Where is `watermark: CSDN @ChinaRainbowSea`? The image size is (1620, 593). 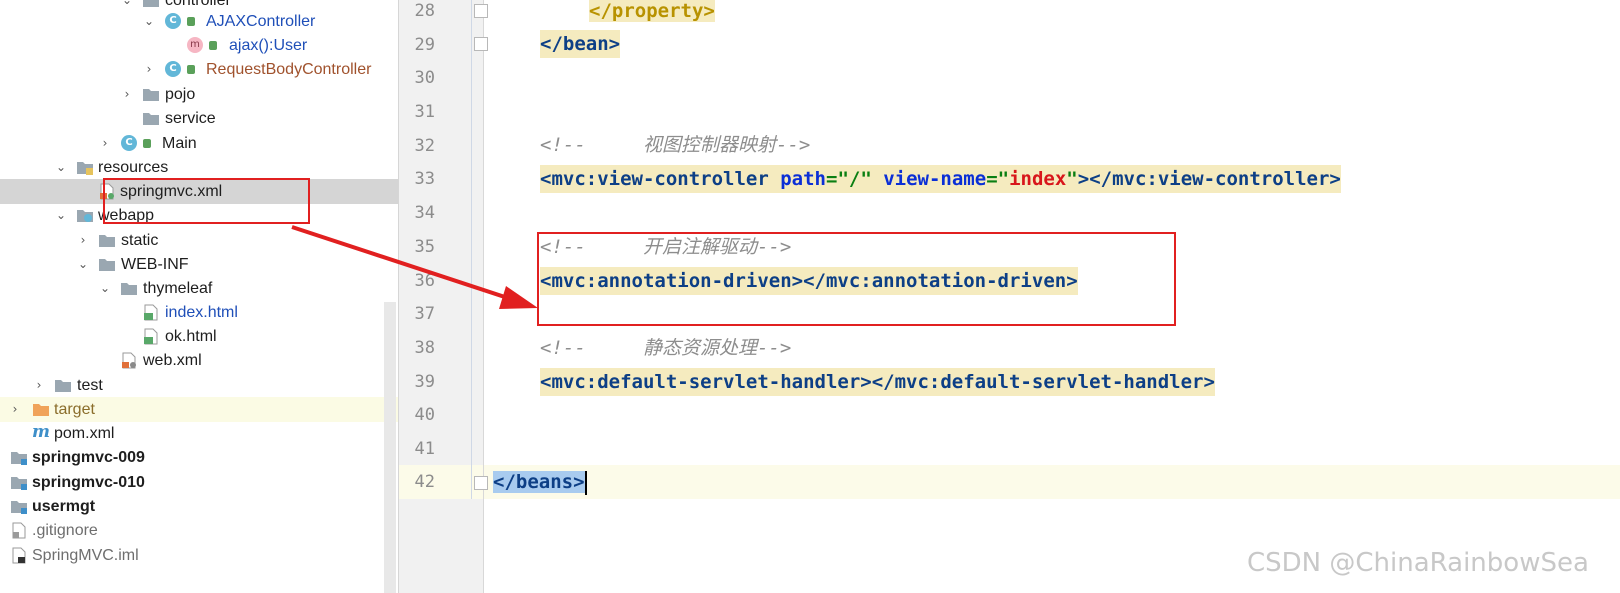
watermark: CSDN @ChinaRainbowSea is located at coordinates (1418, 563).